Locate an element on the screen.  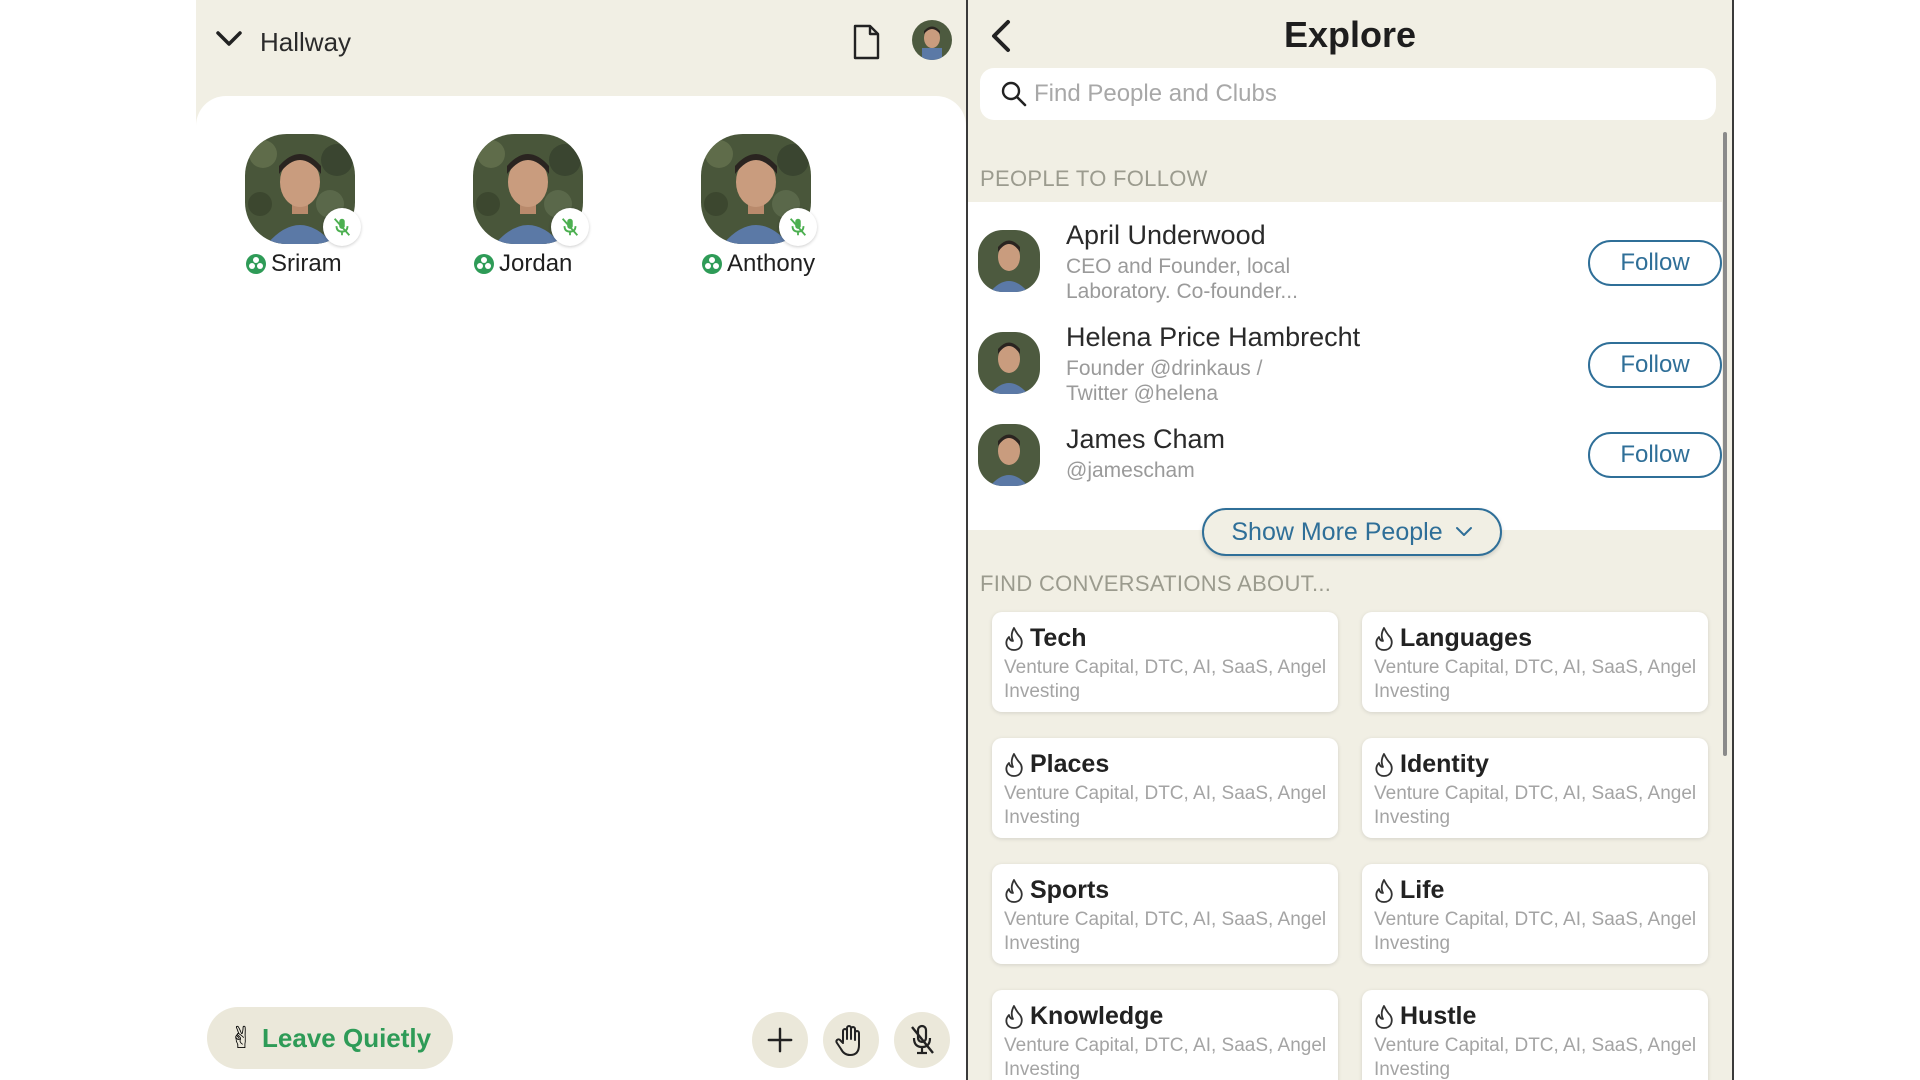
person-bio: @jamescham is located at coordinates (1130, 470).